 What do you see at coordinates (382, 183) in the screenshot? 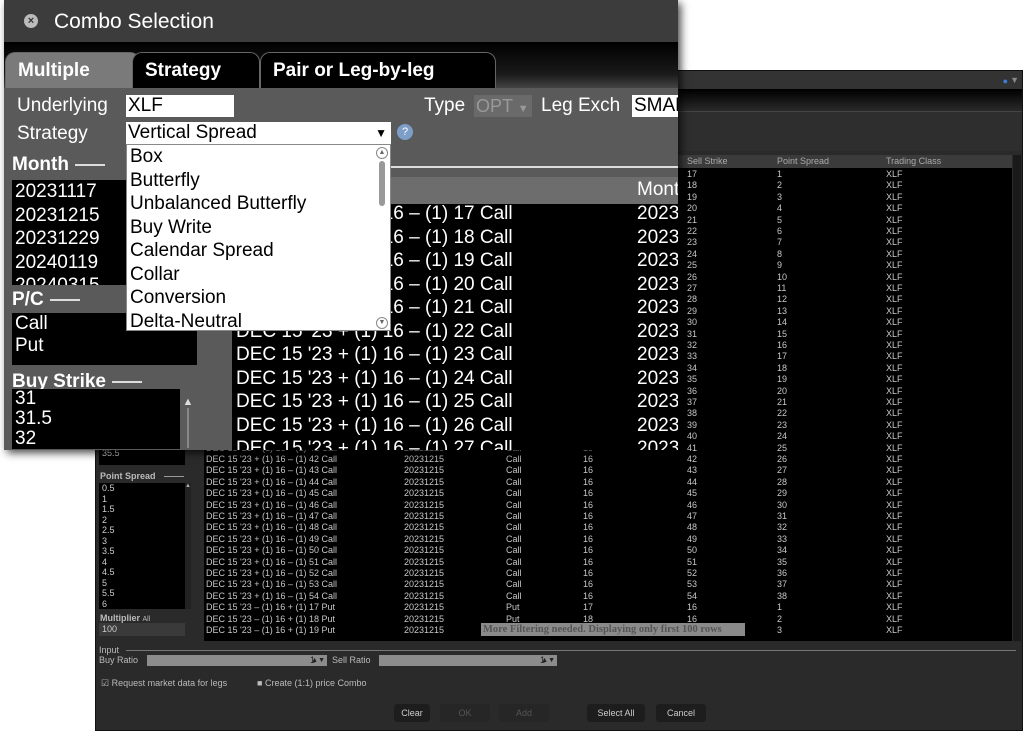
I see `scroll-thumb` at bounding box center [382, 183].